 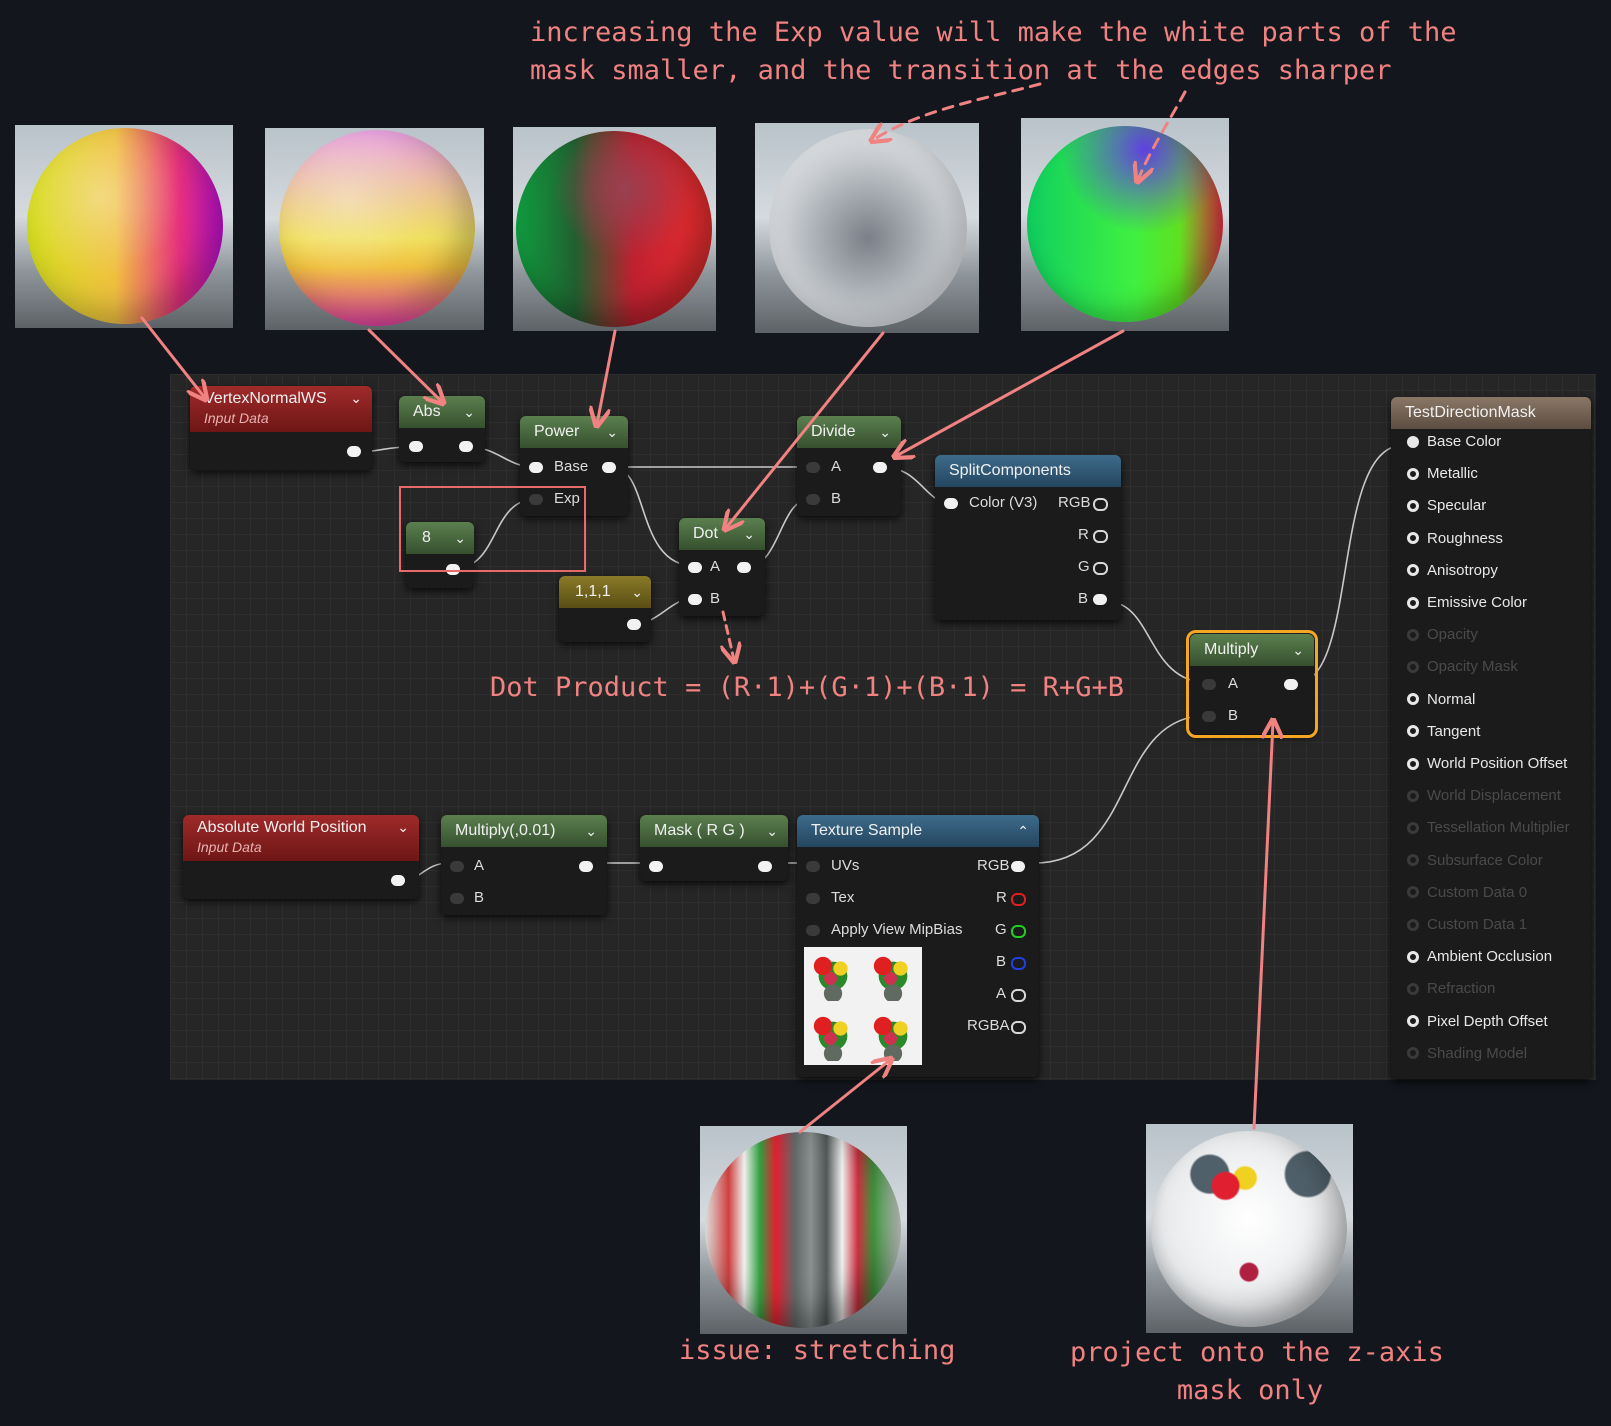 I want to click on arrow-to-texture-preview, so click(x=844, y=1097).